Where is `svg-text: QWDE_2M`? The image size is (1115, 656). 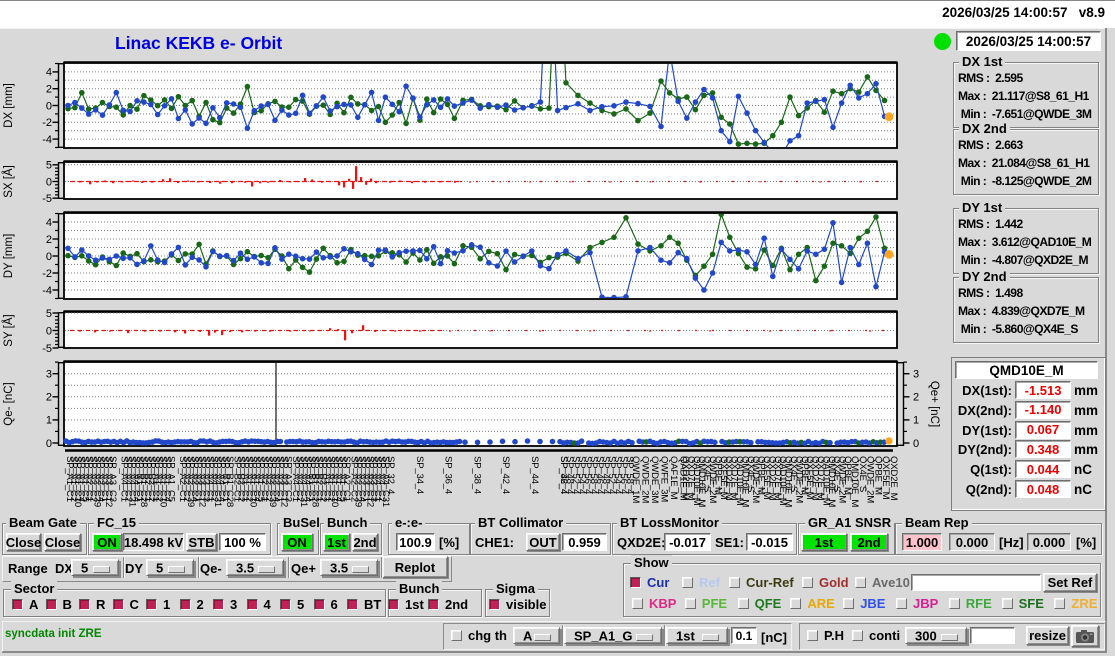 svg-text: QWDE_2M is located at coordinates (645, 479).